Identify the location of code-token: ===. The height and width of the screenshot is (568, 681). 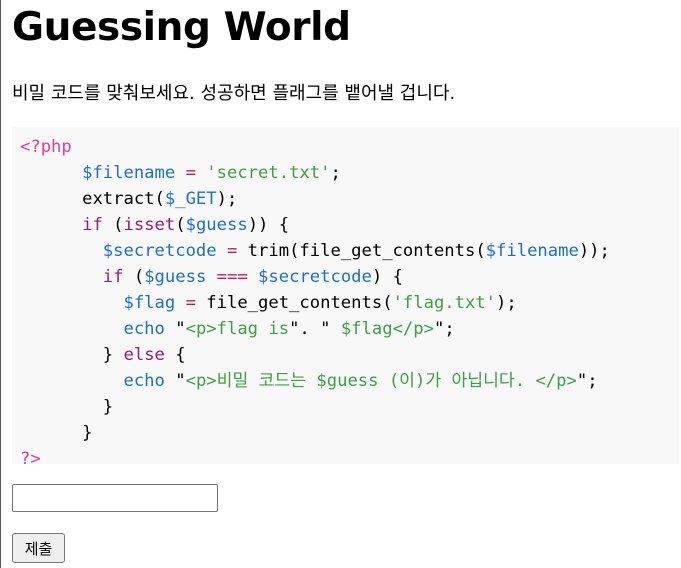
(232, 277).